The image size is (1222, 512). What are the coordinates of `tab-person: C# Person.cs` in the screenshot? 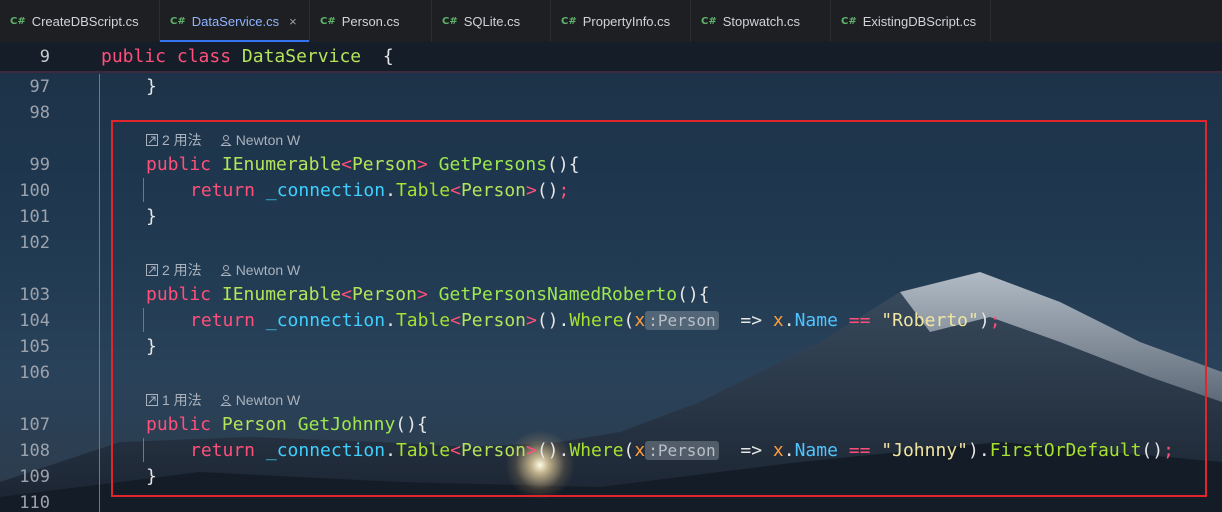 It's located at (371, 21).